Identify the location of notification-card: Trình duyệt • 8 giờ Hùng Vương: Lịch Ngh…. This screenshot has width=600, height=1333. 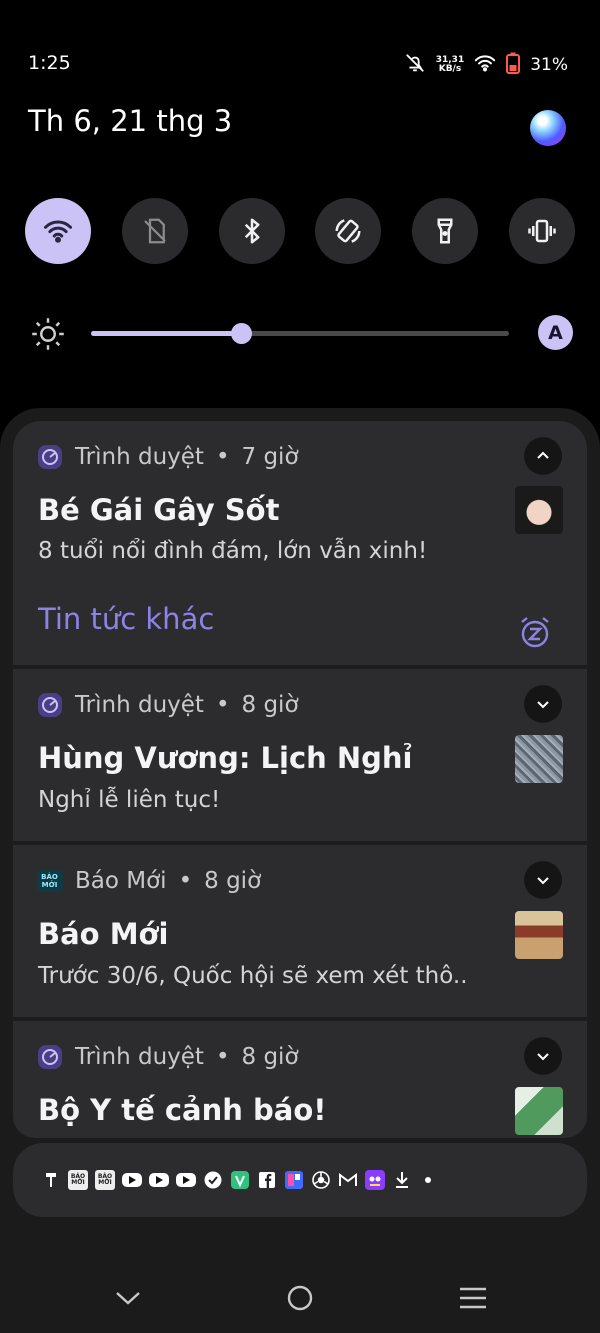
(300, 755).